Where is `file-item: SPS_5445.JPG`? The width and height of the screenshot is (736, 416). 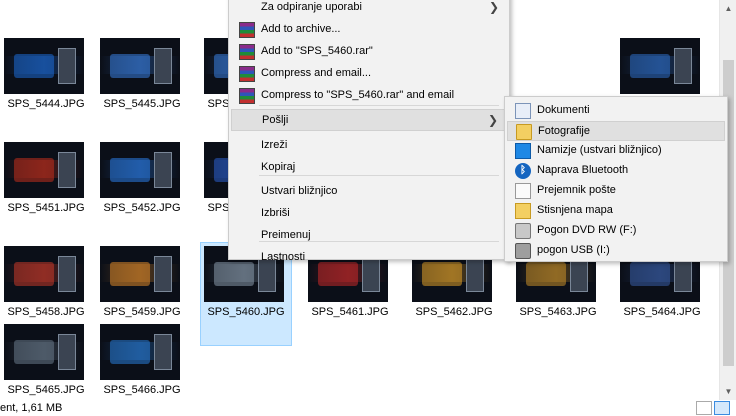
file-item: SPS_5445.JPG is located at coordinates (142, 86).